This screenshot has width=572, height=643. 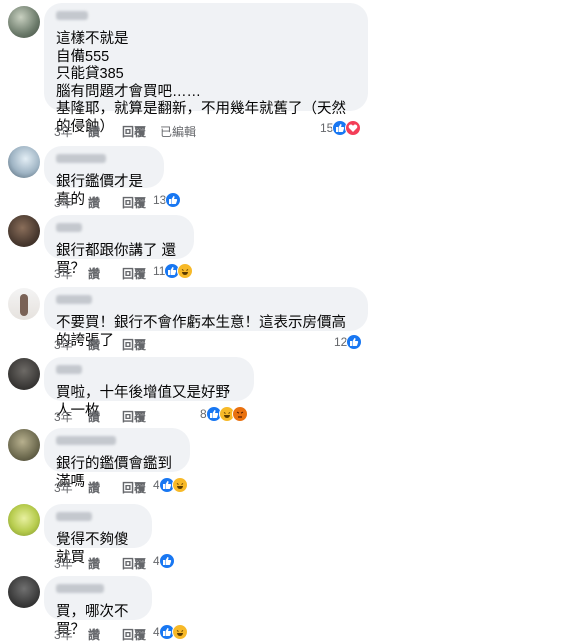 I want to click on comment-actions: 3年 讚 回覆 已編輯, so click(x=125, y=131).